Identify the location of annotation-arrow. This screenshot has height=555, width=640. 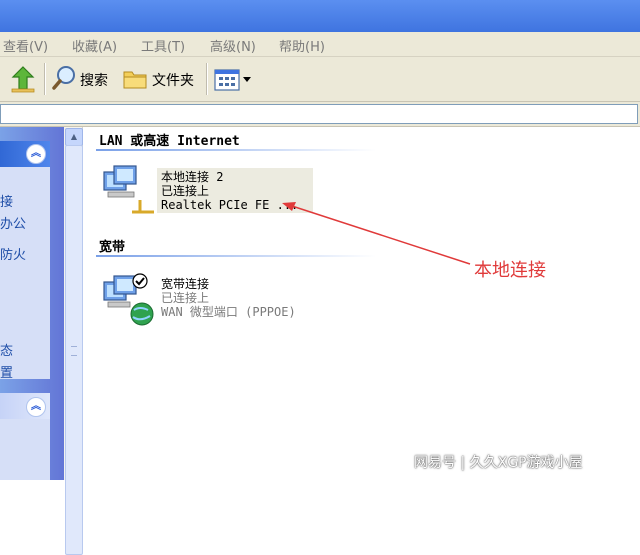
(376, 233).